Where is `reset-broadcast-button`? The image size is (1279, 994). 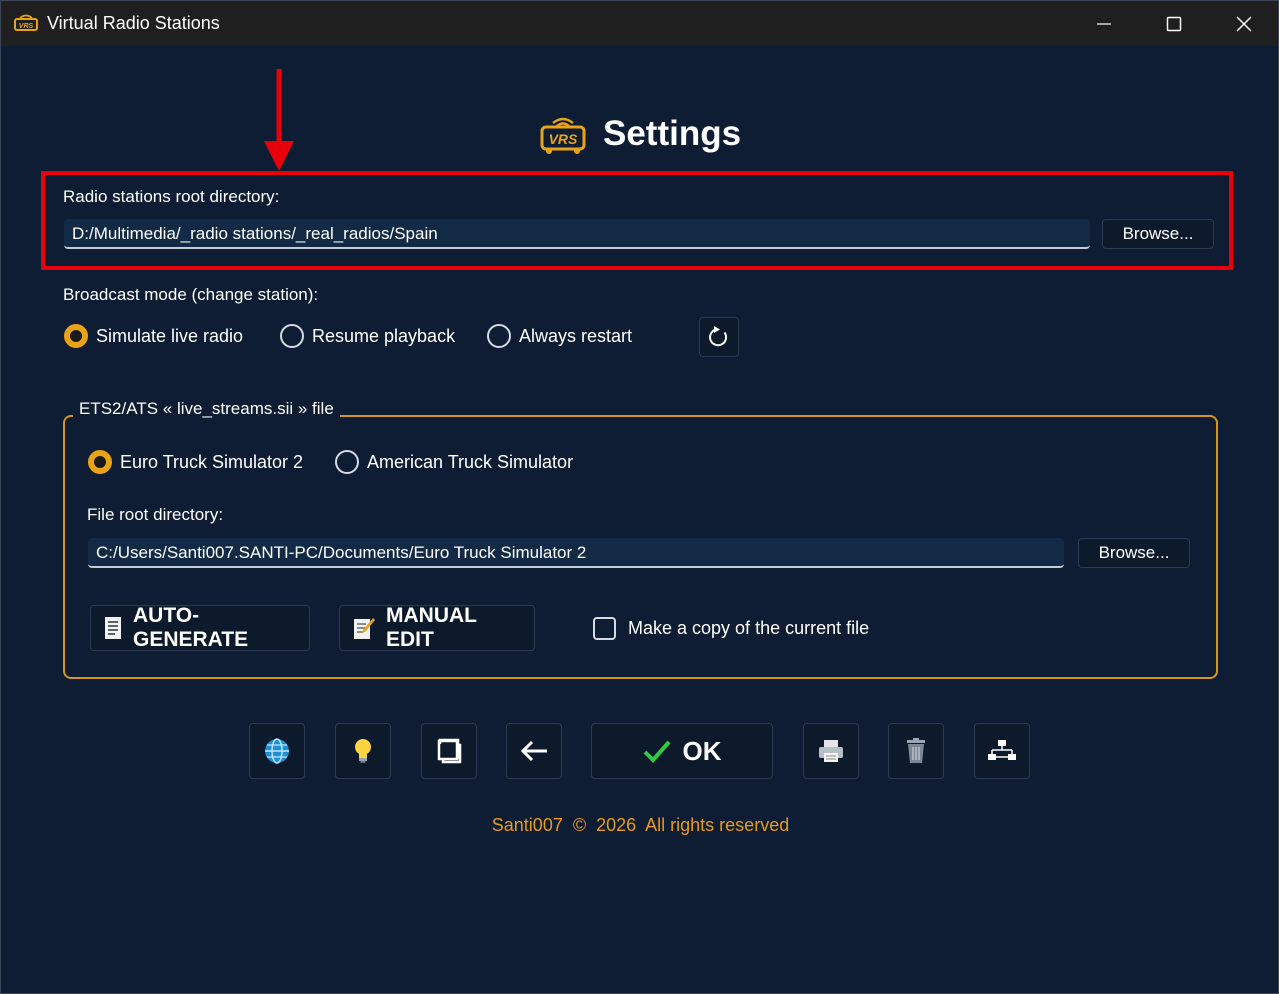 reset-broadcast-button is located at coordinates (719, 337).